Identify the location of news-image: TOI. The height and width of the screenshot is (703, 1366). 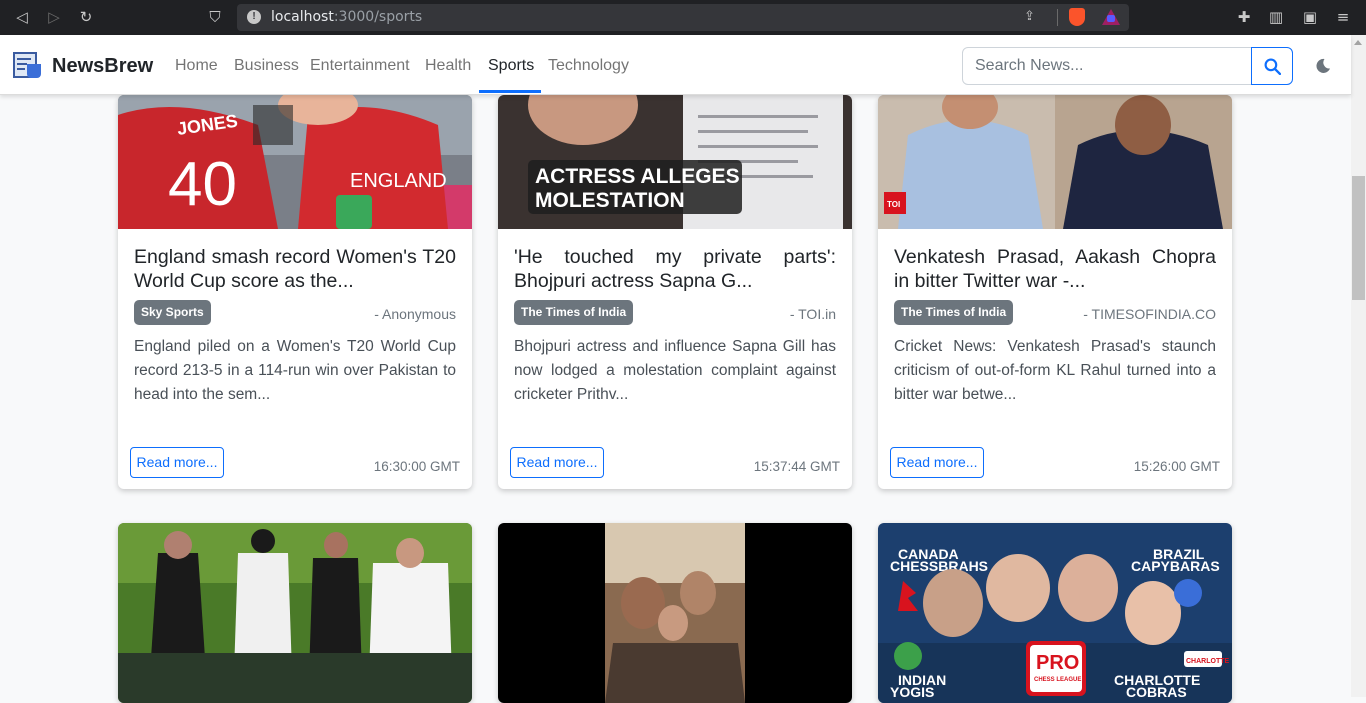
(1055, 162).